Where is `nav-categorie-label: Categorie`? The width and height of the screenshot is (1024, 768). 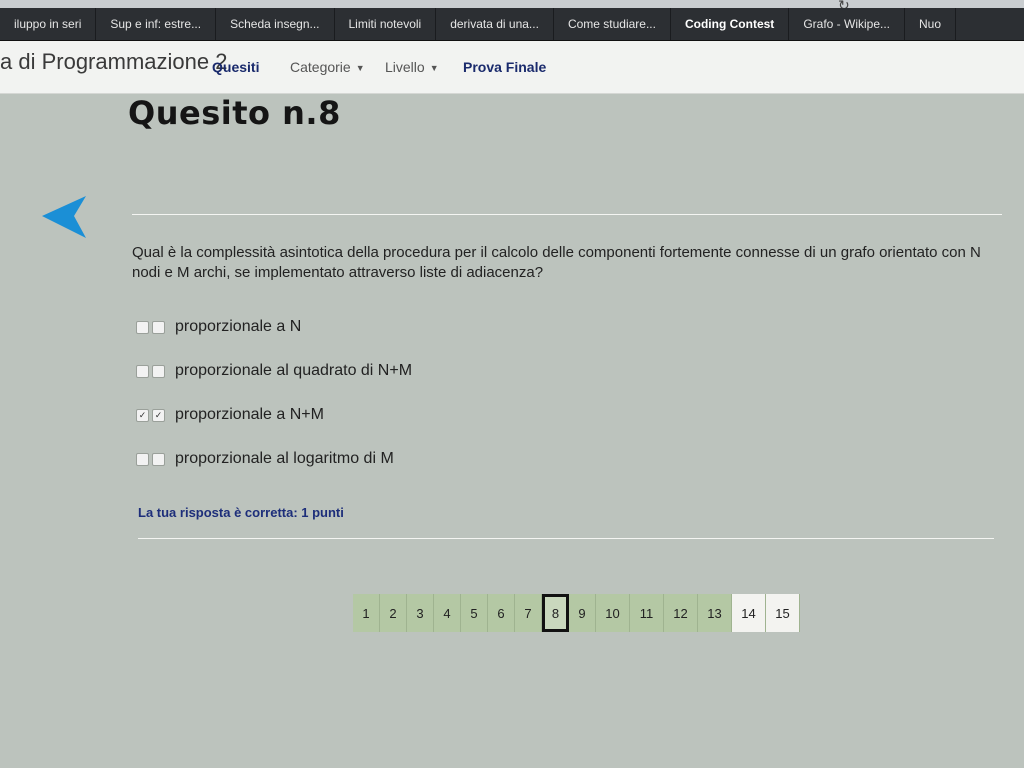
nav-categorie-label: Categorie is located at coordinates (320, 67).